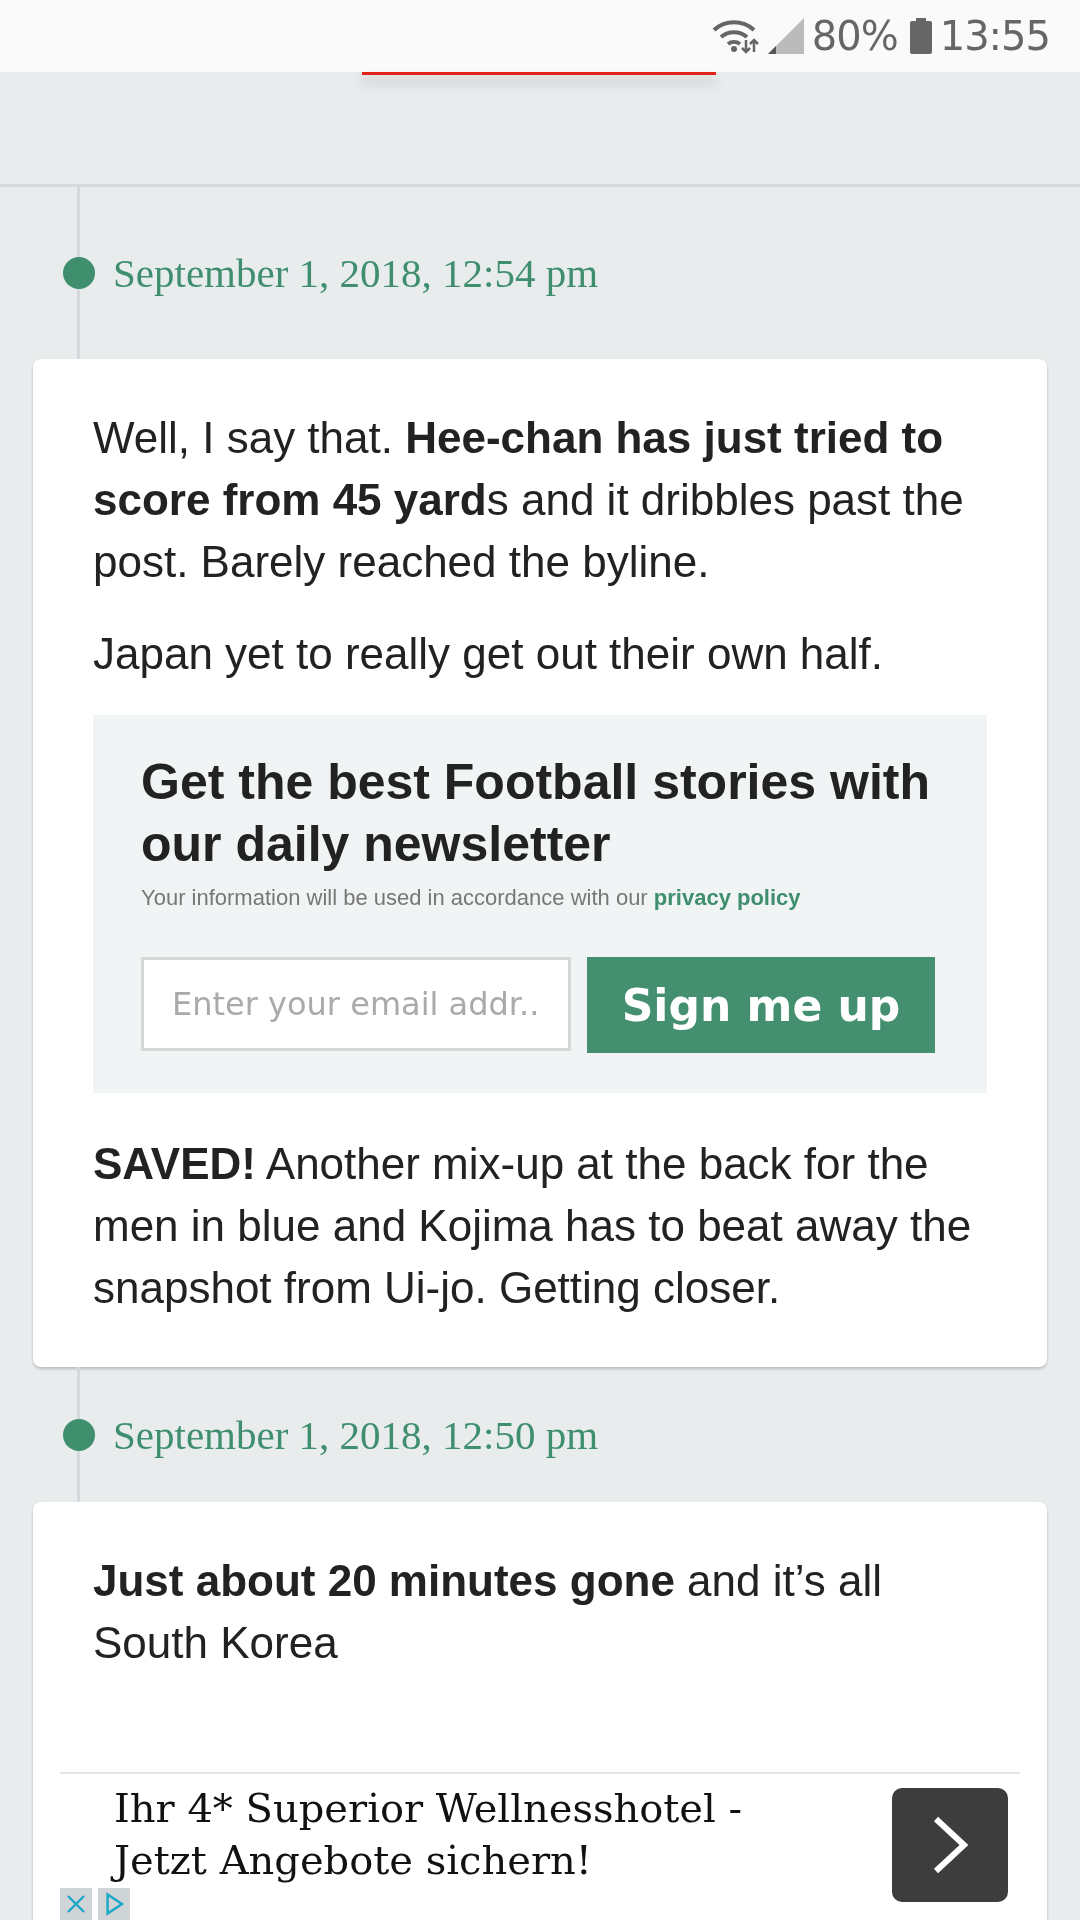  What do you see at coordinates (429, 1808) in the screenshot?
I see `ad-text: Ihr 4* Superior Wellnesshotel -` at bounding box center [429, 1808].